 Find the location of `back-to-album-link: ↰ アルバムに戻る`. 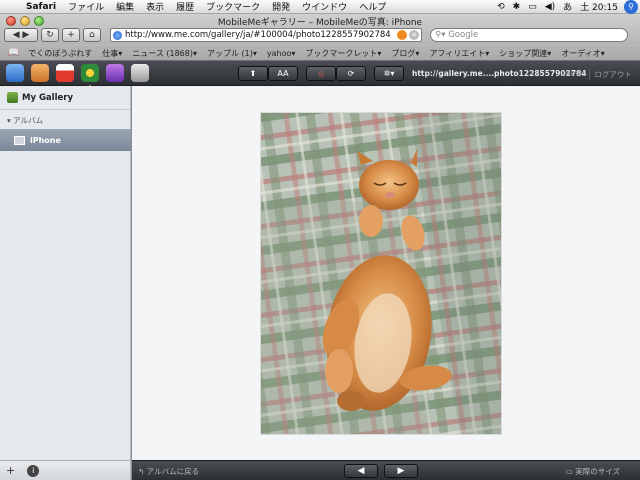

back-to-album-link: ↰ アルバムに戻る is located at coordinates (168, 471).